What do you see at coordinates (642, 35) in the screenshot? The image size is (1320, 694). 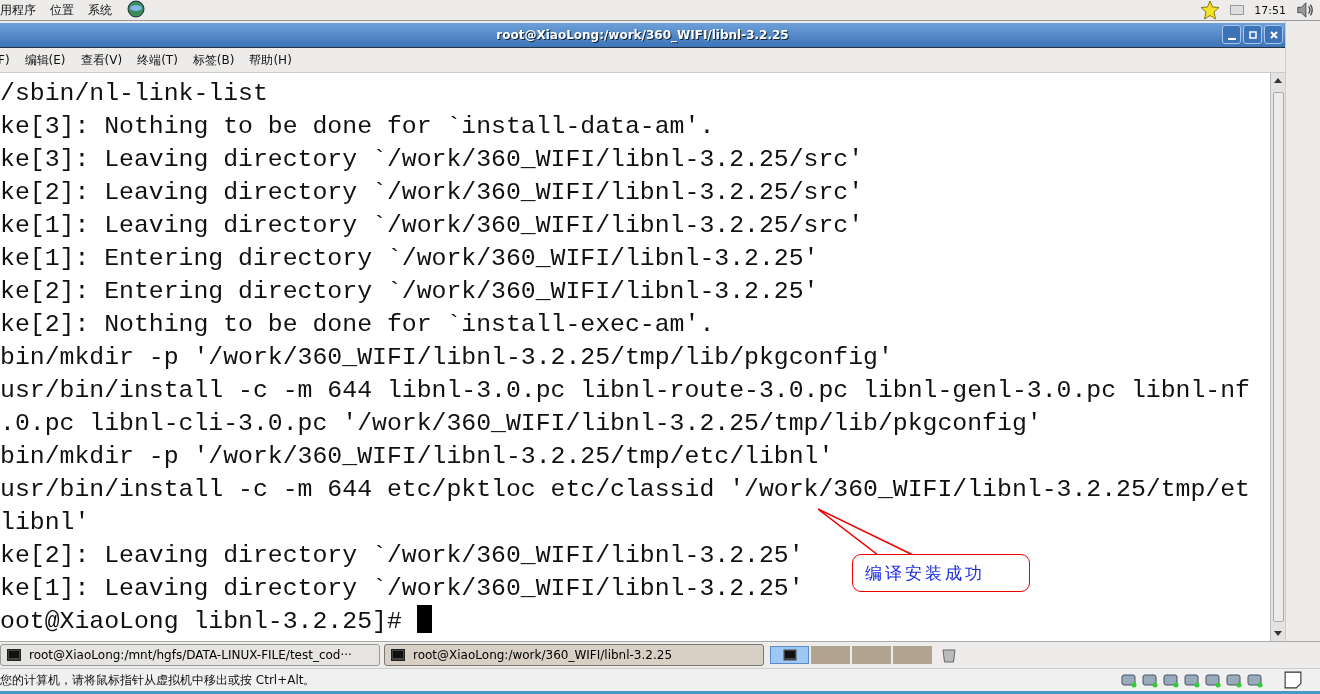 I see `window-title: root@XiaoLong:/work/360_WIFI/libnl-3.2.25` at bounding box center [642, 35].